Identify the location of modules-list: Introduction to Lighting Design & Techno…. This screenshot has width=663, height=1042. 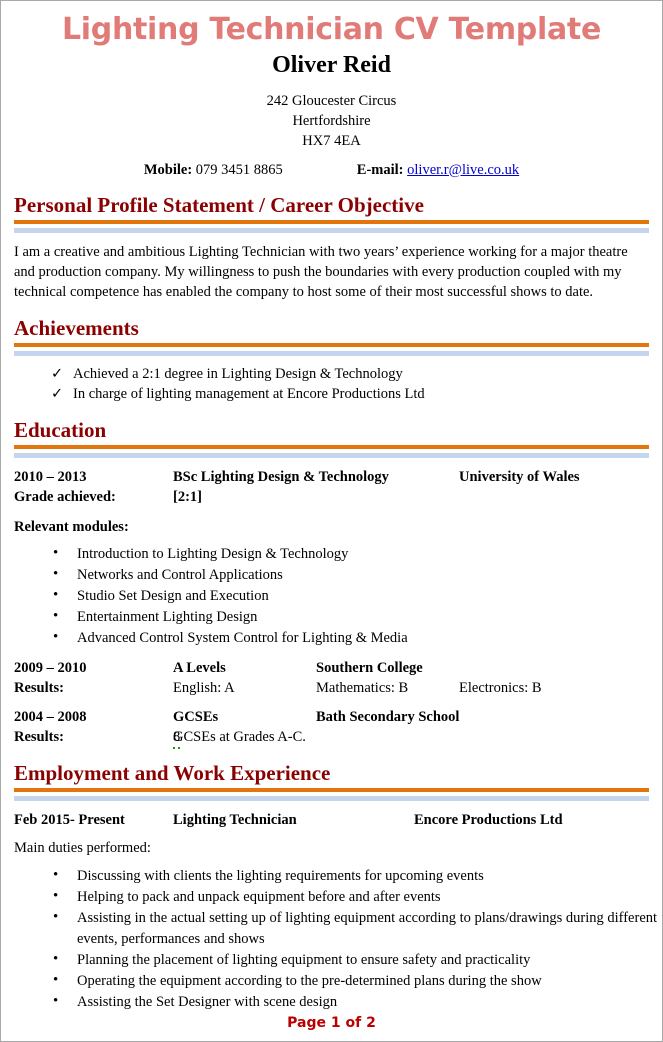
(331, 596).